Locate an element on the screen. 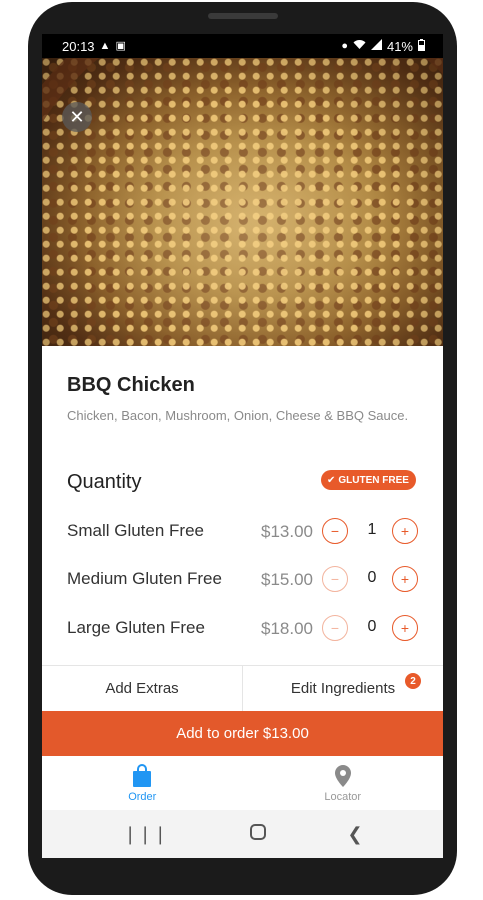 Image resolution: width=483 pixels, height=900 pixels. add-to-order-button: Add to order $13.00 is located at coordinates (242, 733).